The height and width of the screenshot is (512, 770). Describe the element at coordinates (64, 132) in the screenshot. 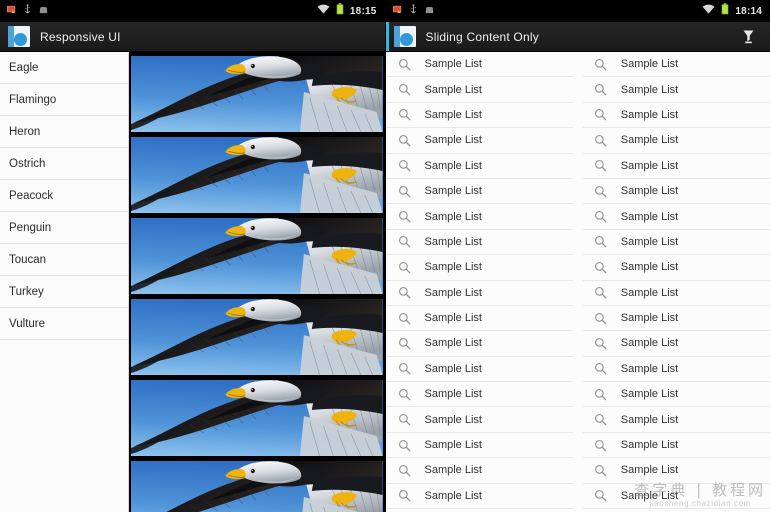

I see `sidebar-item-heron: Heron` at that location.